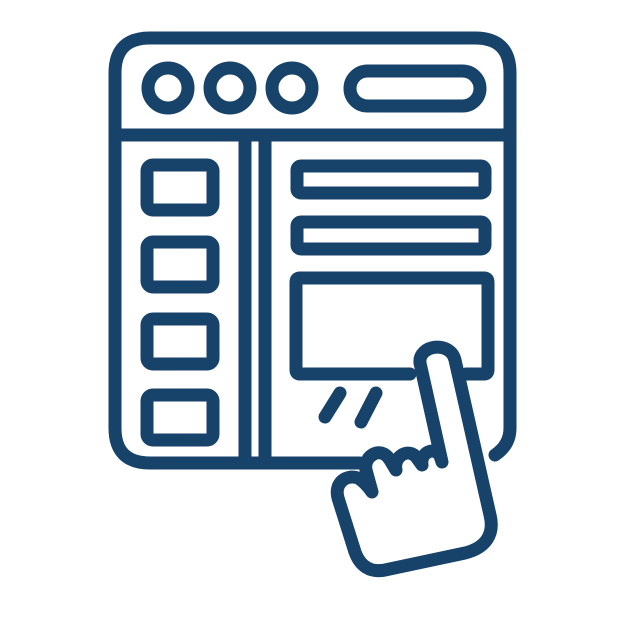 The width and height of the screenshot is (625, 625). What do you see at coordinates (415, 88) in the screenshot?
I see `address-bar-icon` at bounding box center [415, 88].